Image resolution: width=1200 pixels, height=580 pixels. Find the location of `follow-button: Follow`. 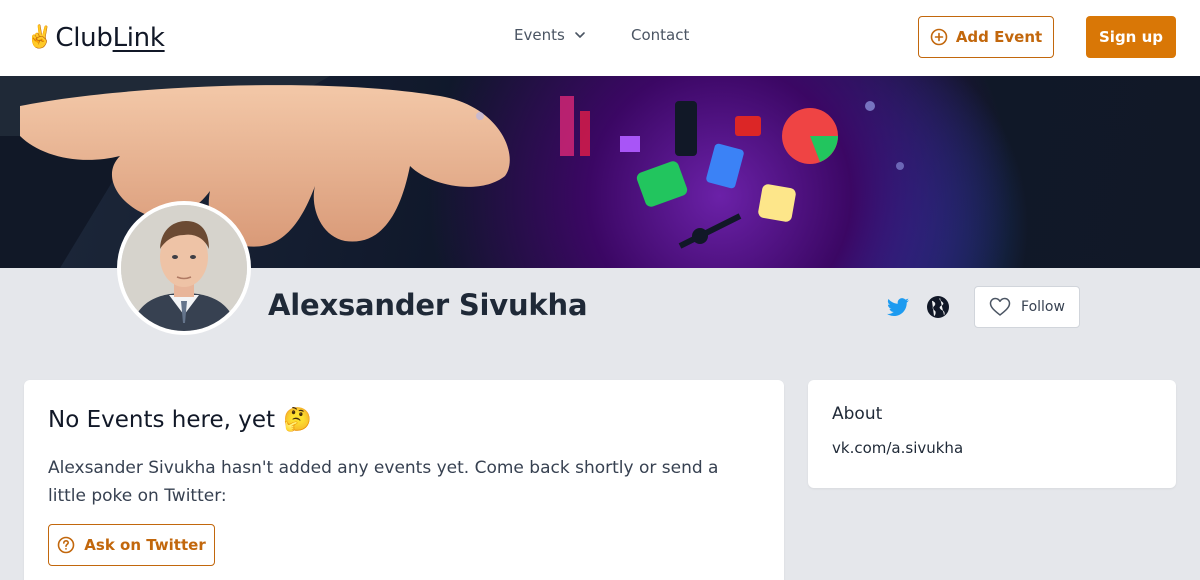

follow-button: Follow is located at coordinates (1027, 307).